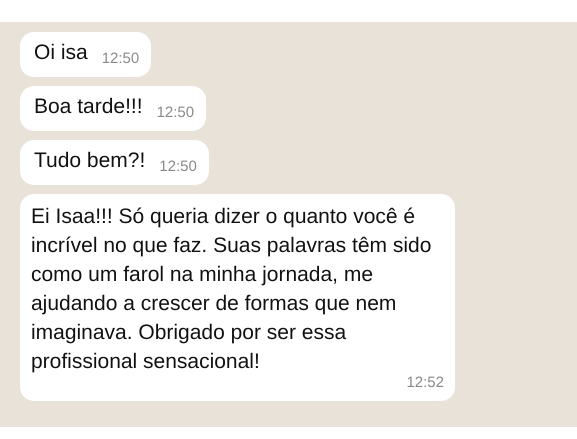  What do you see at coordinates (90, 161) in the screenshot?
I see `message-text: Tudo bem?!` at bounding box center [90, 161].